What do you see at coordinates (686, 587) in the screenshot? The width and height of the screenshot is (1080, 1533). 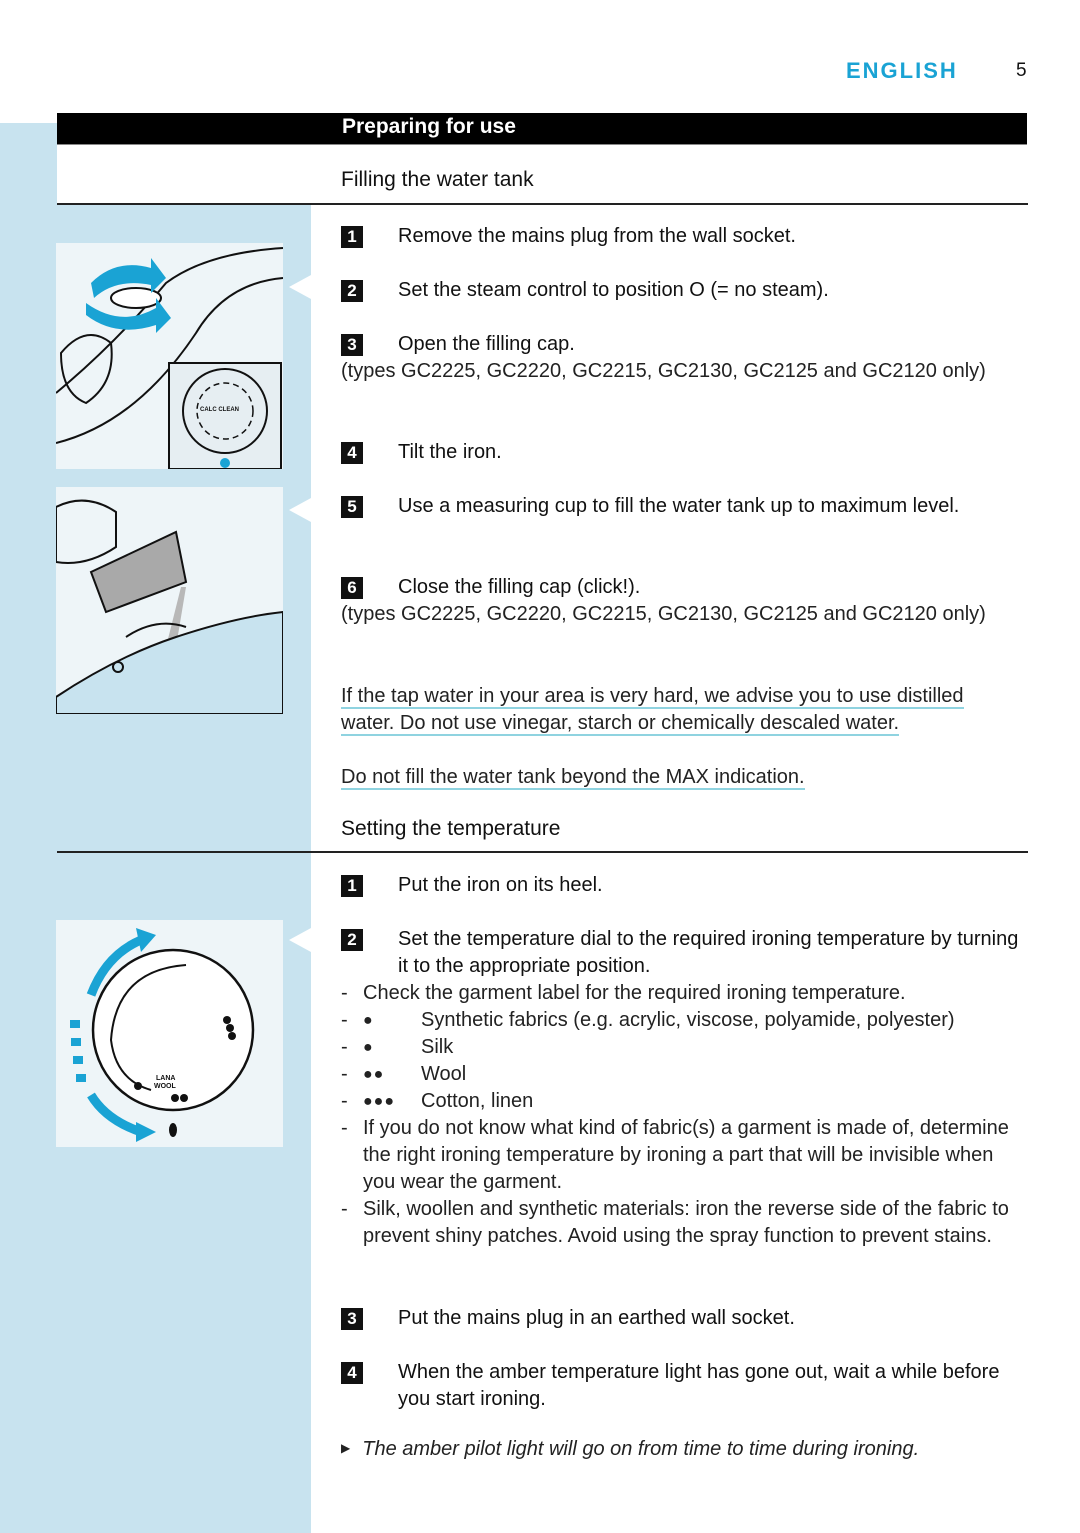 I see `filling-step-6: 6 Close the filling cap (click!).` at bounding box center [686, 587].